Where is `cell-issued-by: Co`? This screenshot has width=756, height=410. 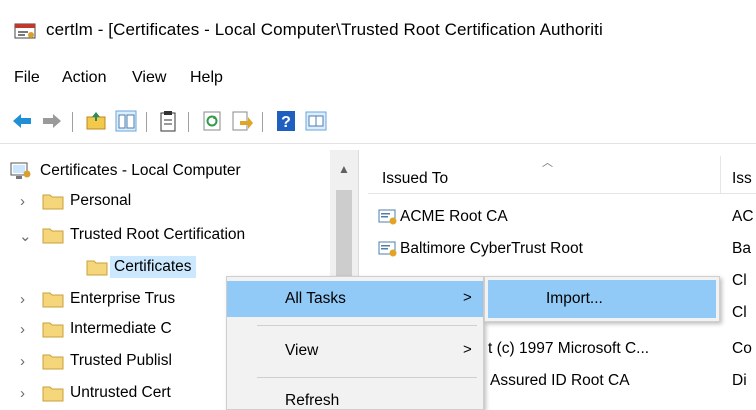 cell-issued-by: Co is located at coordinates (742, 348).